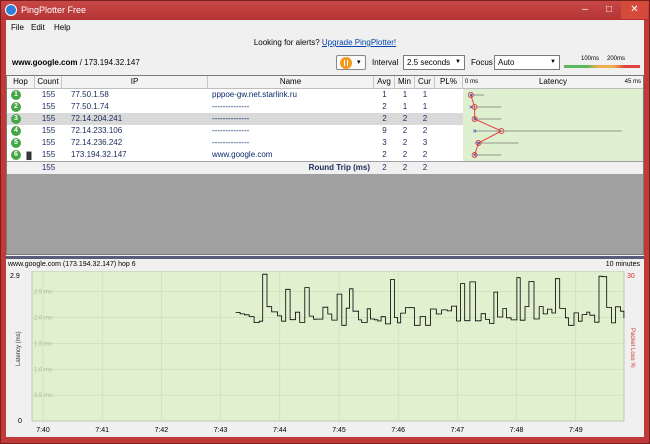  Describe the element at coordinates (384, 82) in the screenshot. I see `col-avg: Avg` at that location.